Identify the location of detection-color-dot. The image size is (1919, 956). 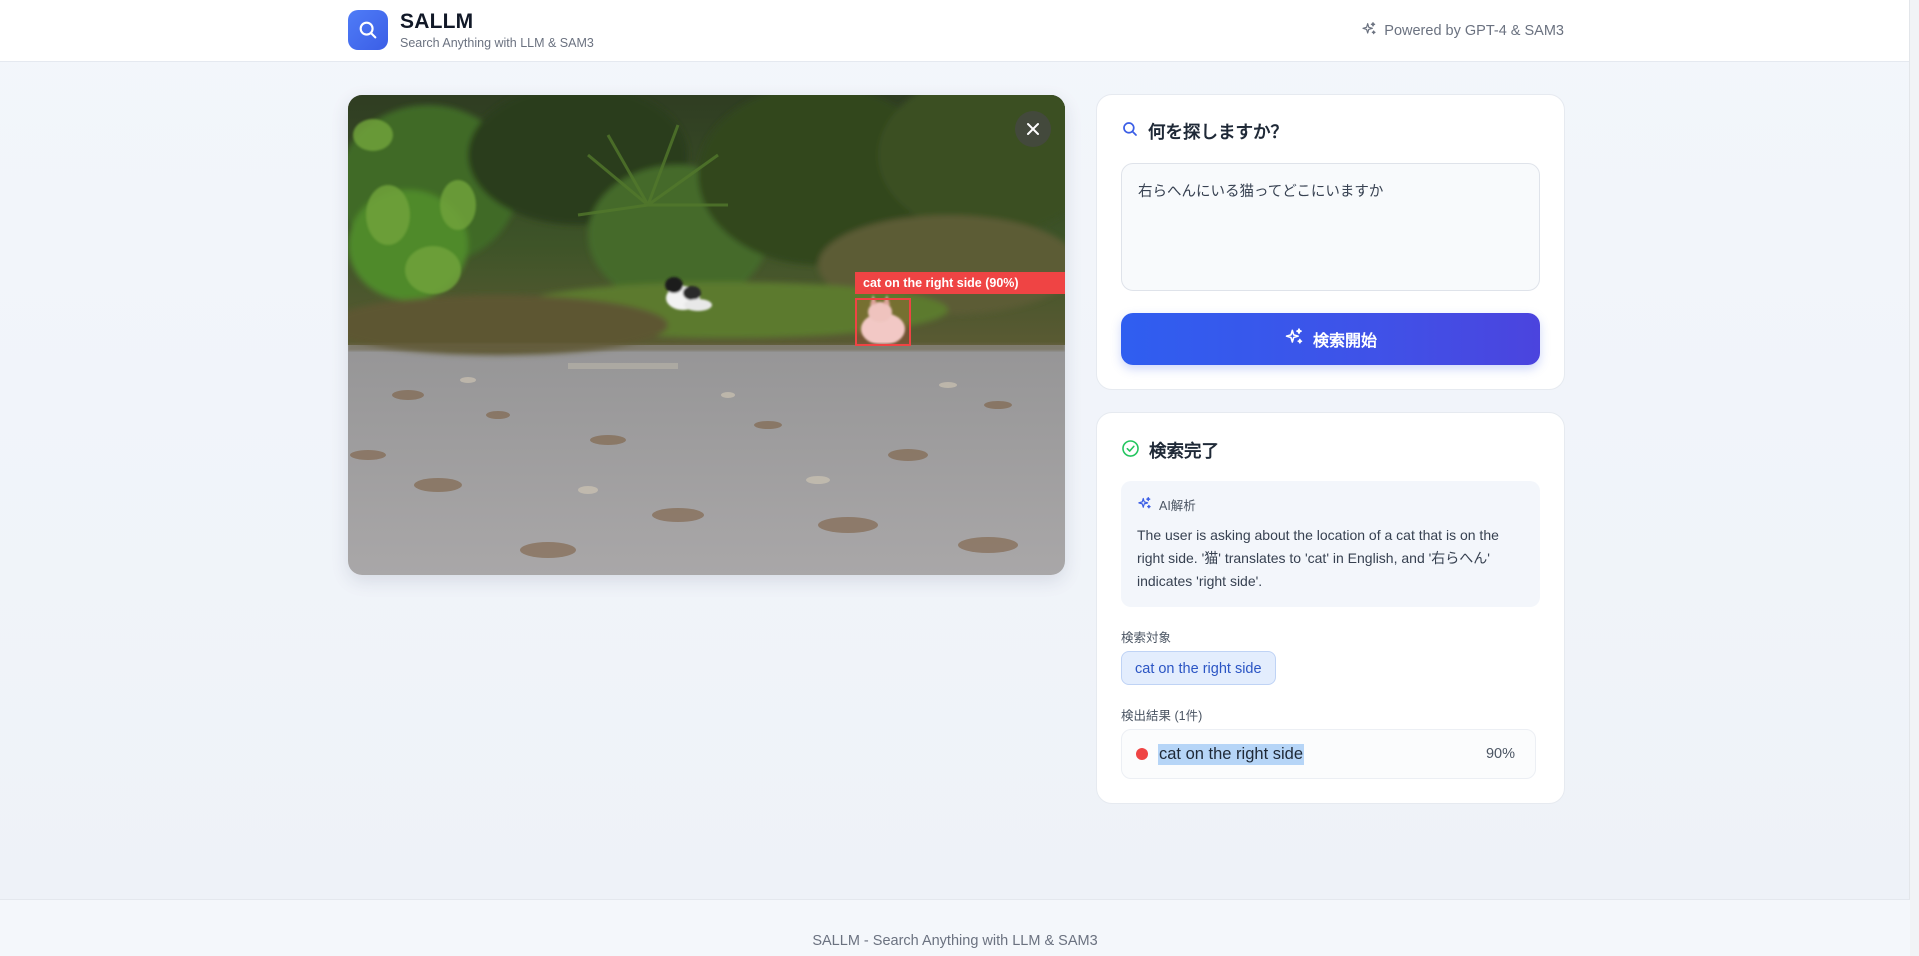
(1142, 754).